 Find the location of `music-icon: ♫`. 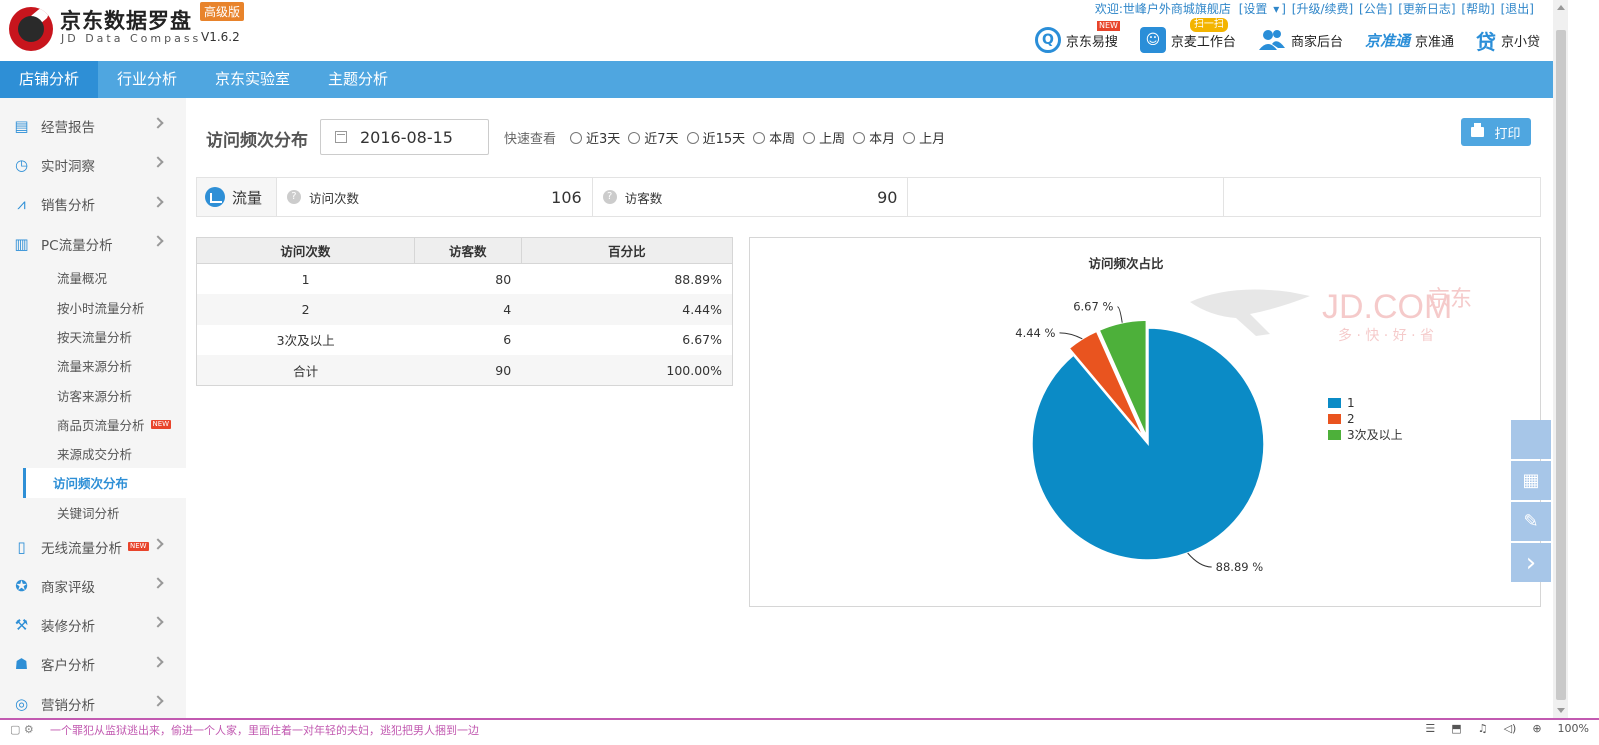

music-icon: ♫ is located at coordinates (1483, 728).